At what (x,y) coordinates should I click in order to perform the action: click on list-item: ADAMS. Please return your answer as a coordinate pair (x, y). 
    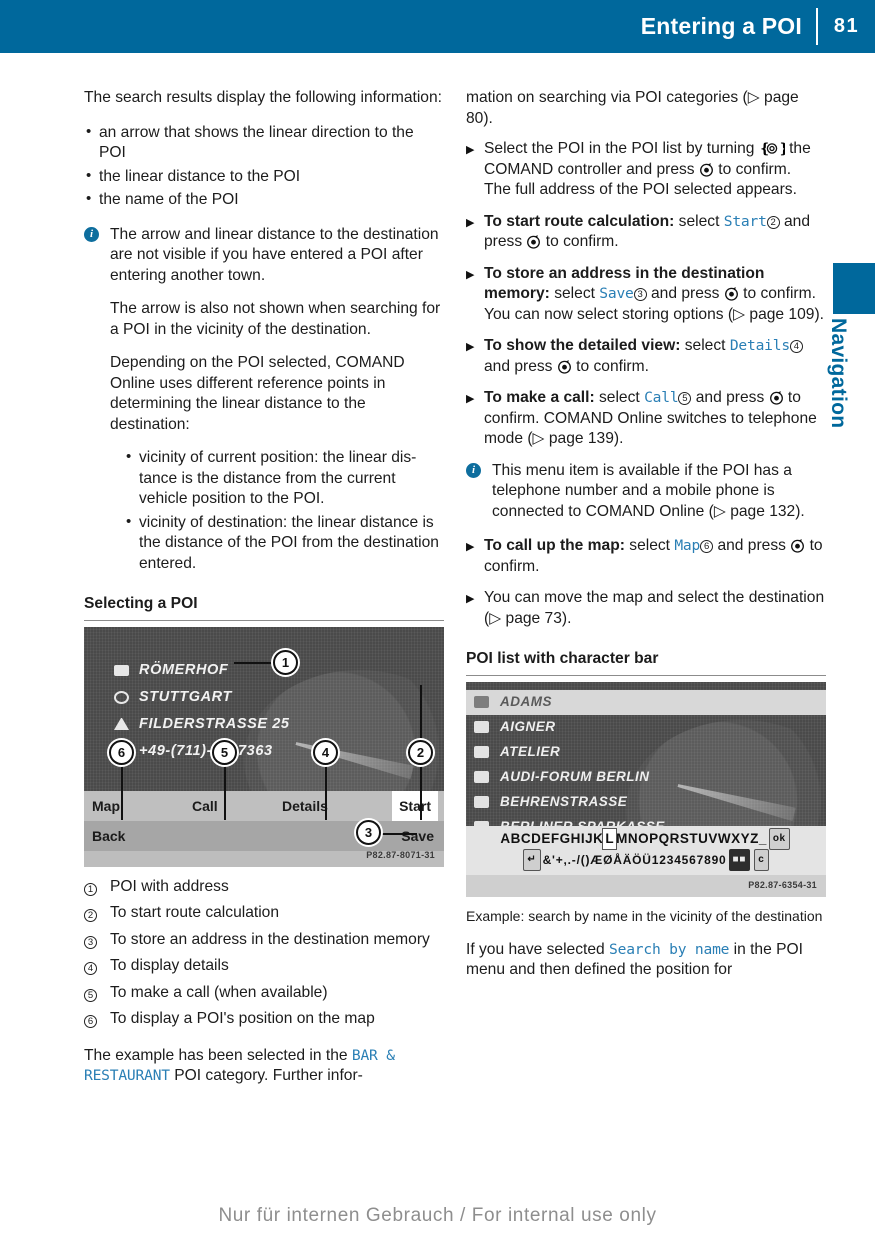
    Looking at the image, I should click on (646, 702).